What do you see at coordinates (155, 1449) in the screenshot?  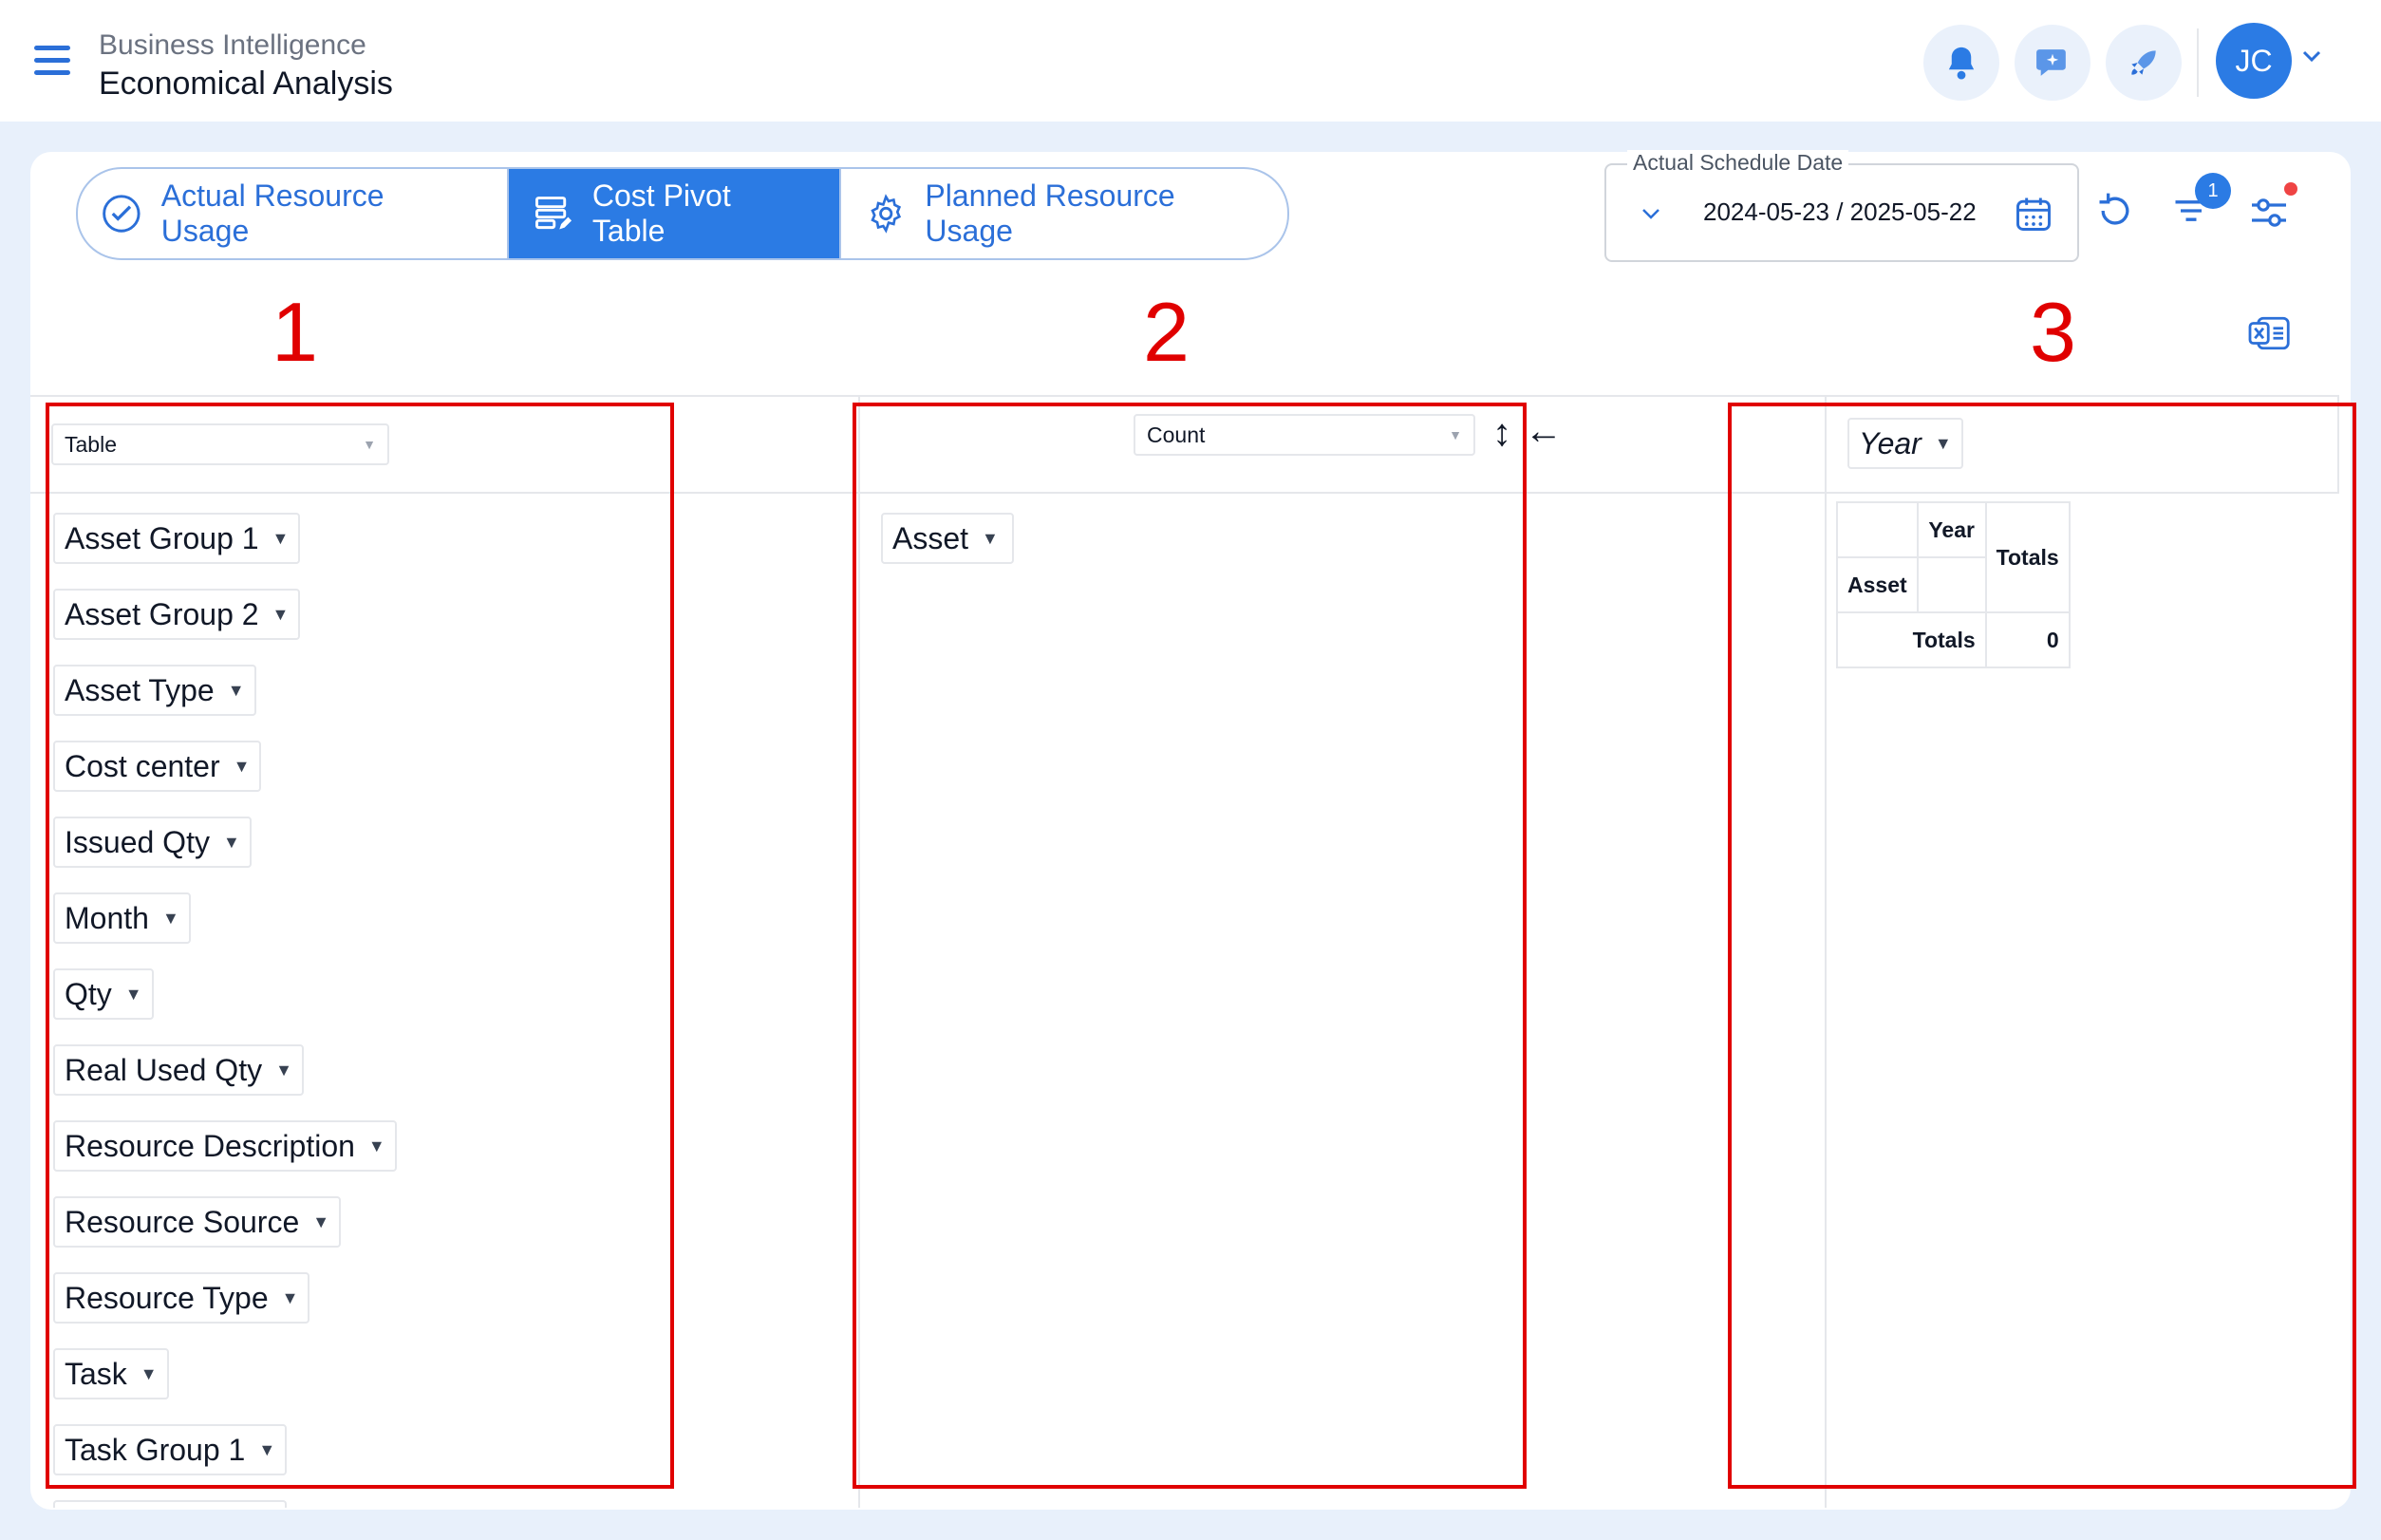 I see `field-label: Task Group 1` at bounding box center [155, 1449].